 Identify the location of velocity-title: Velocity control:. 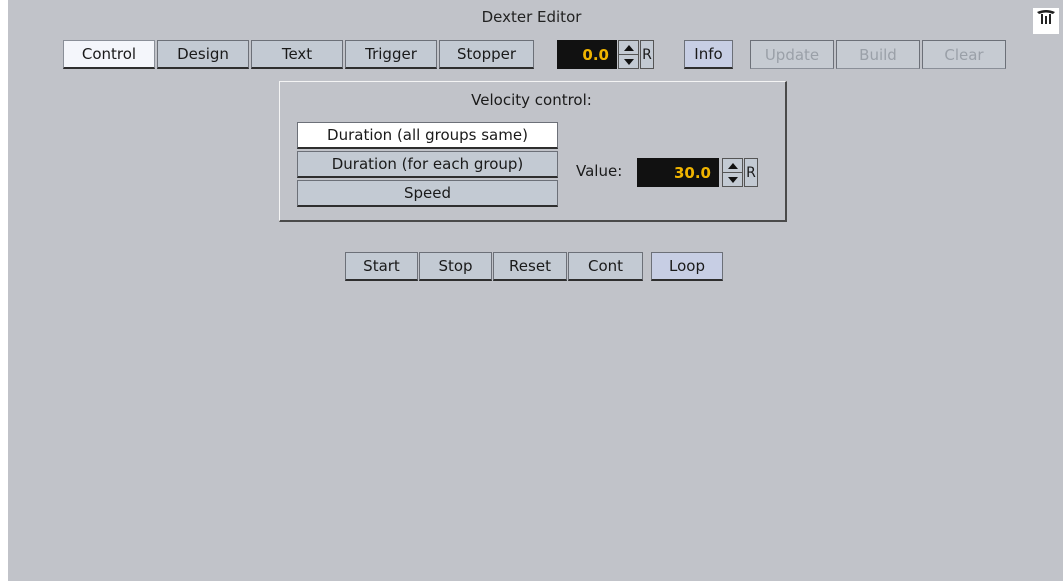
(531, 100).